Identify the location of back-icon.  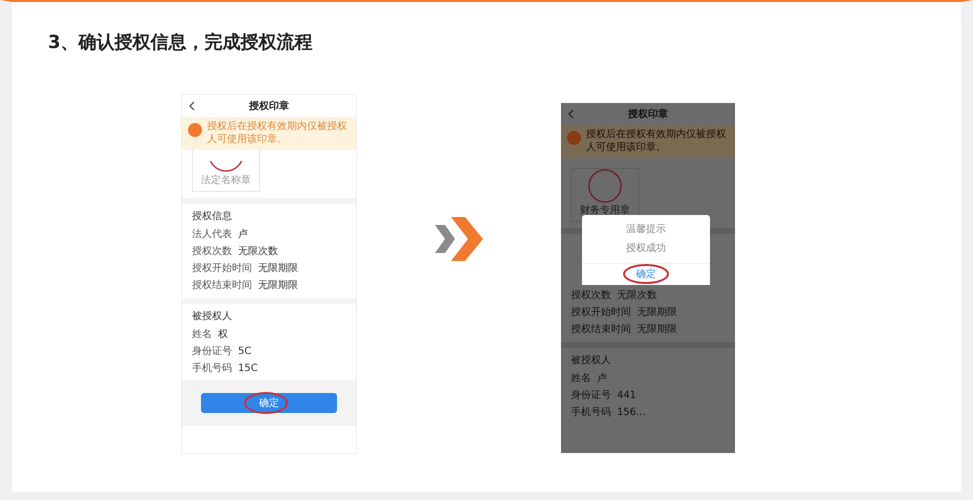
(192, 106).